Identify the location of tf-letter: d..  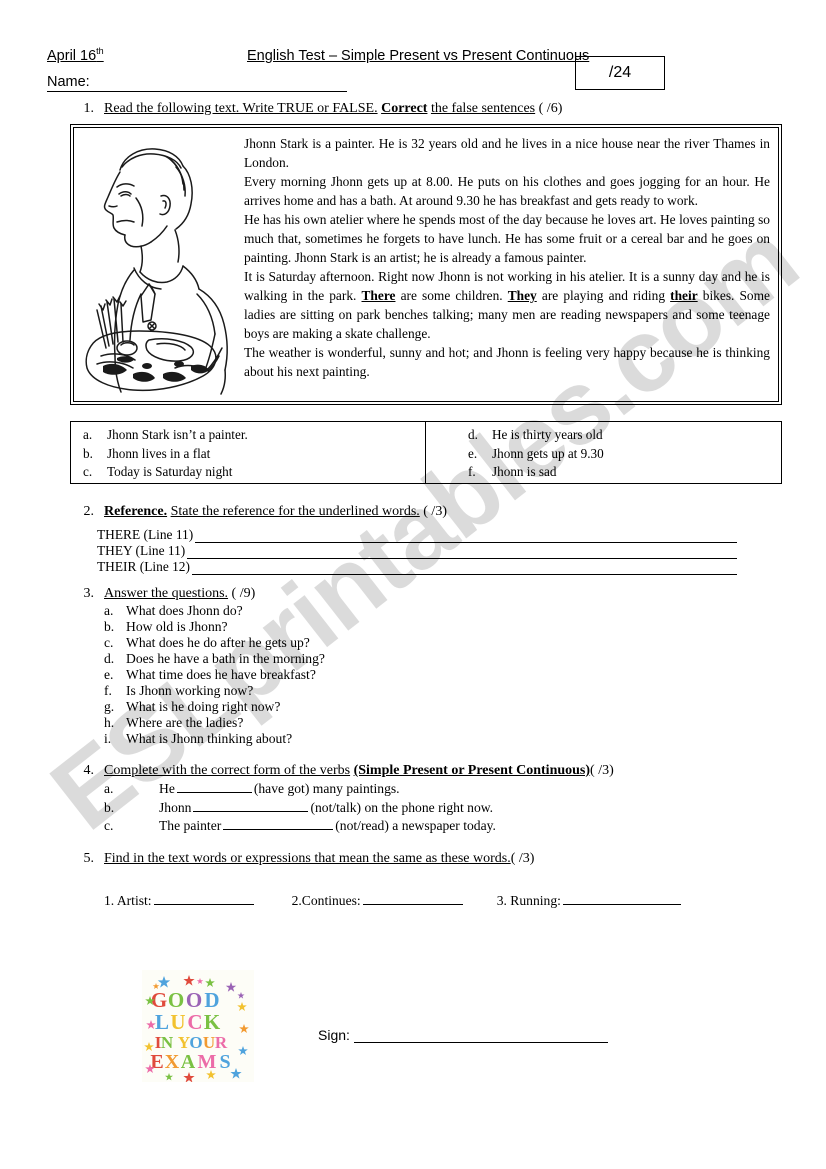
(473, 434).